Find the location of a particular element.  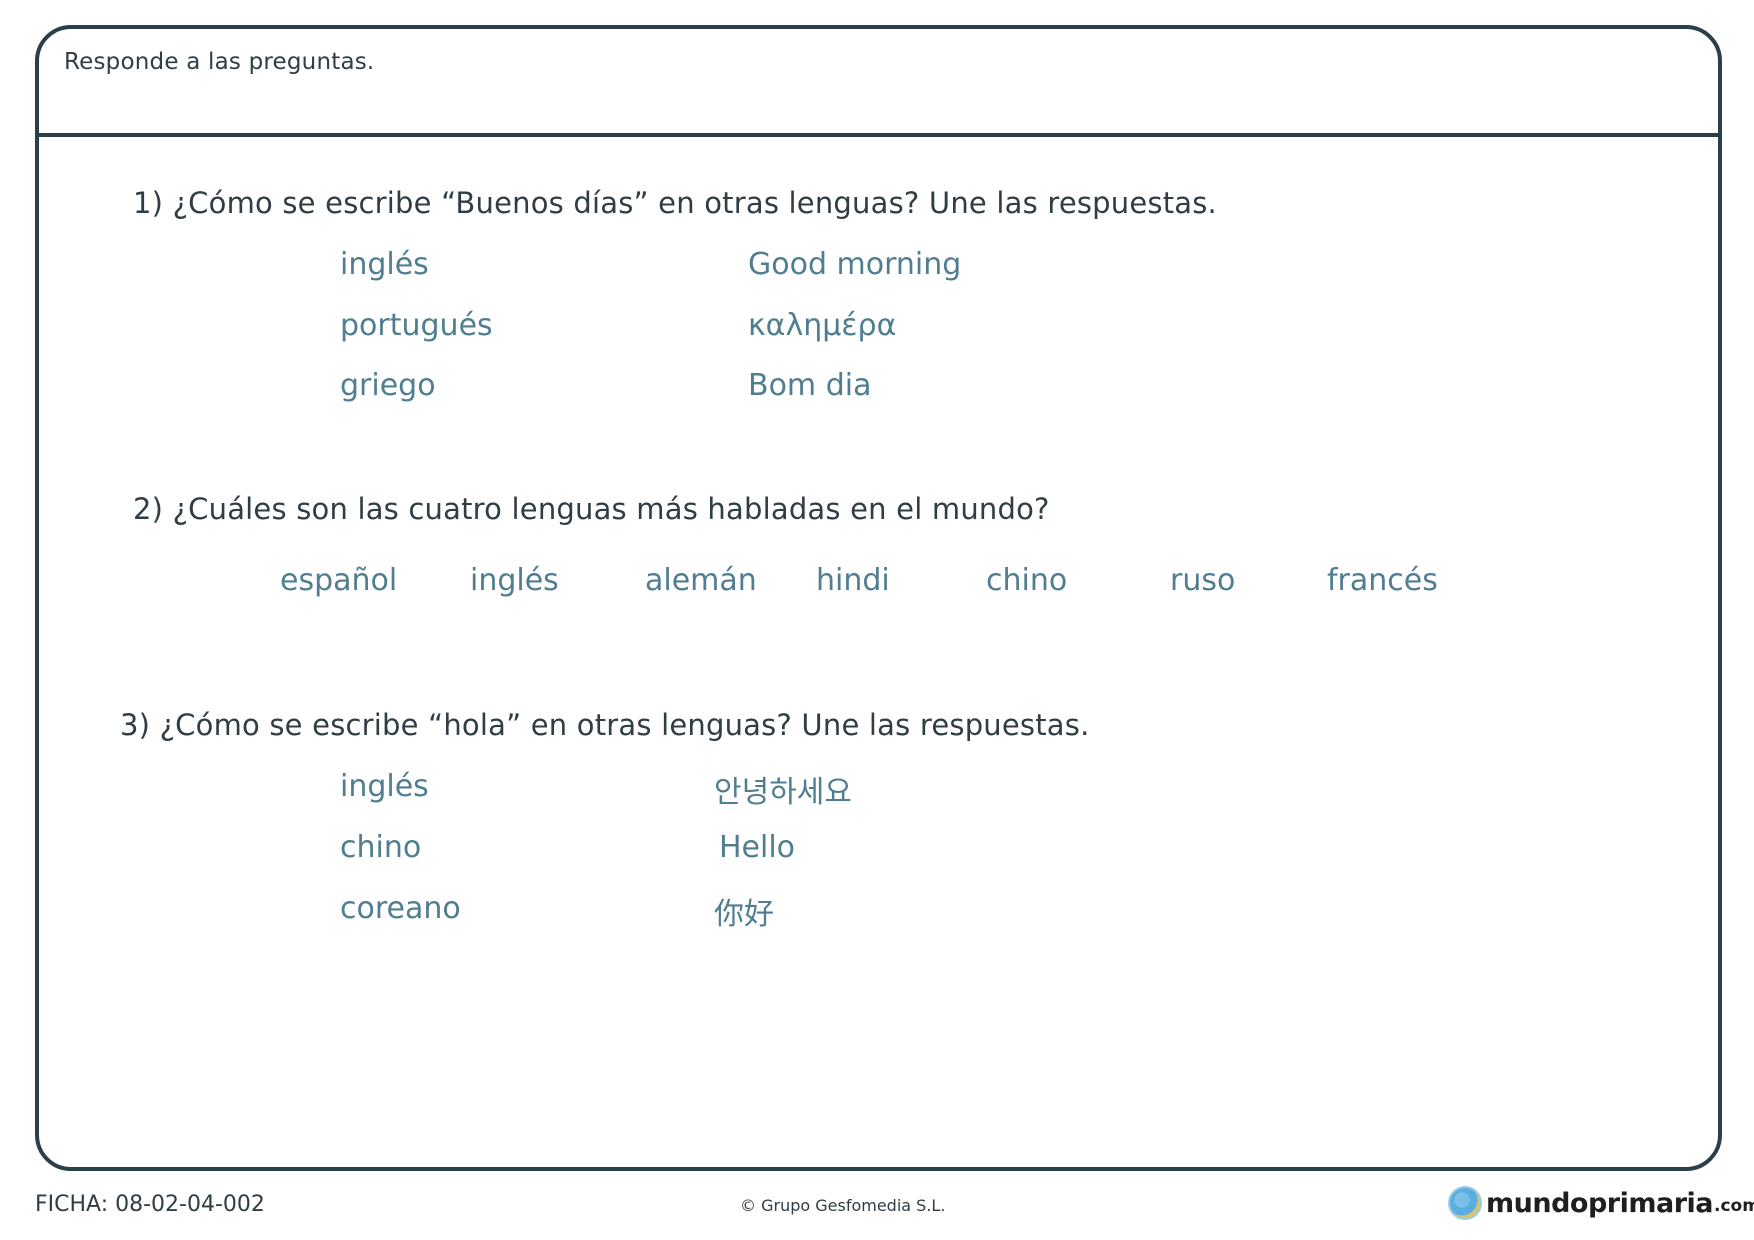

q1-right-item: Good morning is located at coordinates (854, 264).